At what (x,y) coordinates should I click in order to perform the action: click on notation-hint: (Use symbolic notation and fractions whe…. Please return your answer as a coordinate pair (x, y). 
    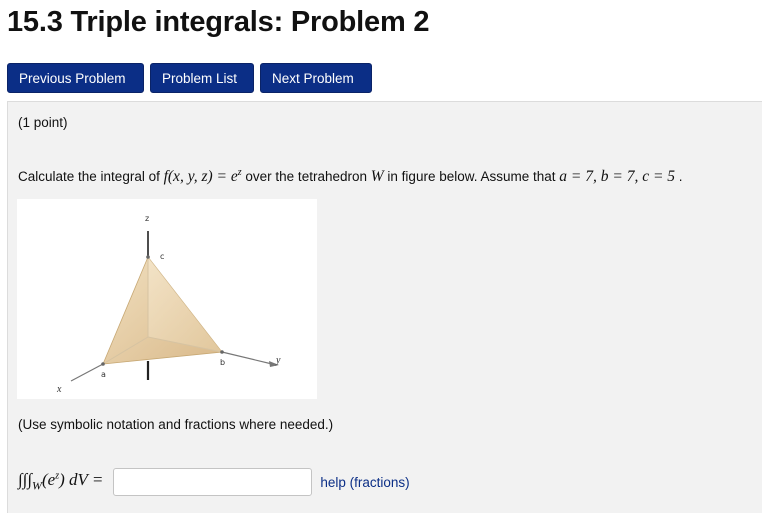
    Looking at the image, I should click on (176, 424).